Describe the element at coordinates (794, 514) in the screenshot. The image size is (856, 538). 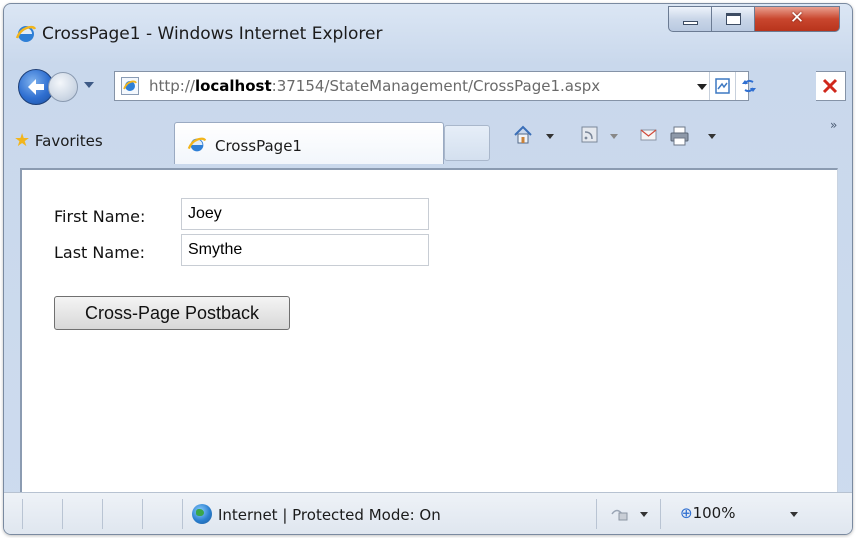
I see `zoom-dropdown-icon` at that location.